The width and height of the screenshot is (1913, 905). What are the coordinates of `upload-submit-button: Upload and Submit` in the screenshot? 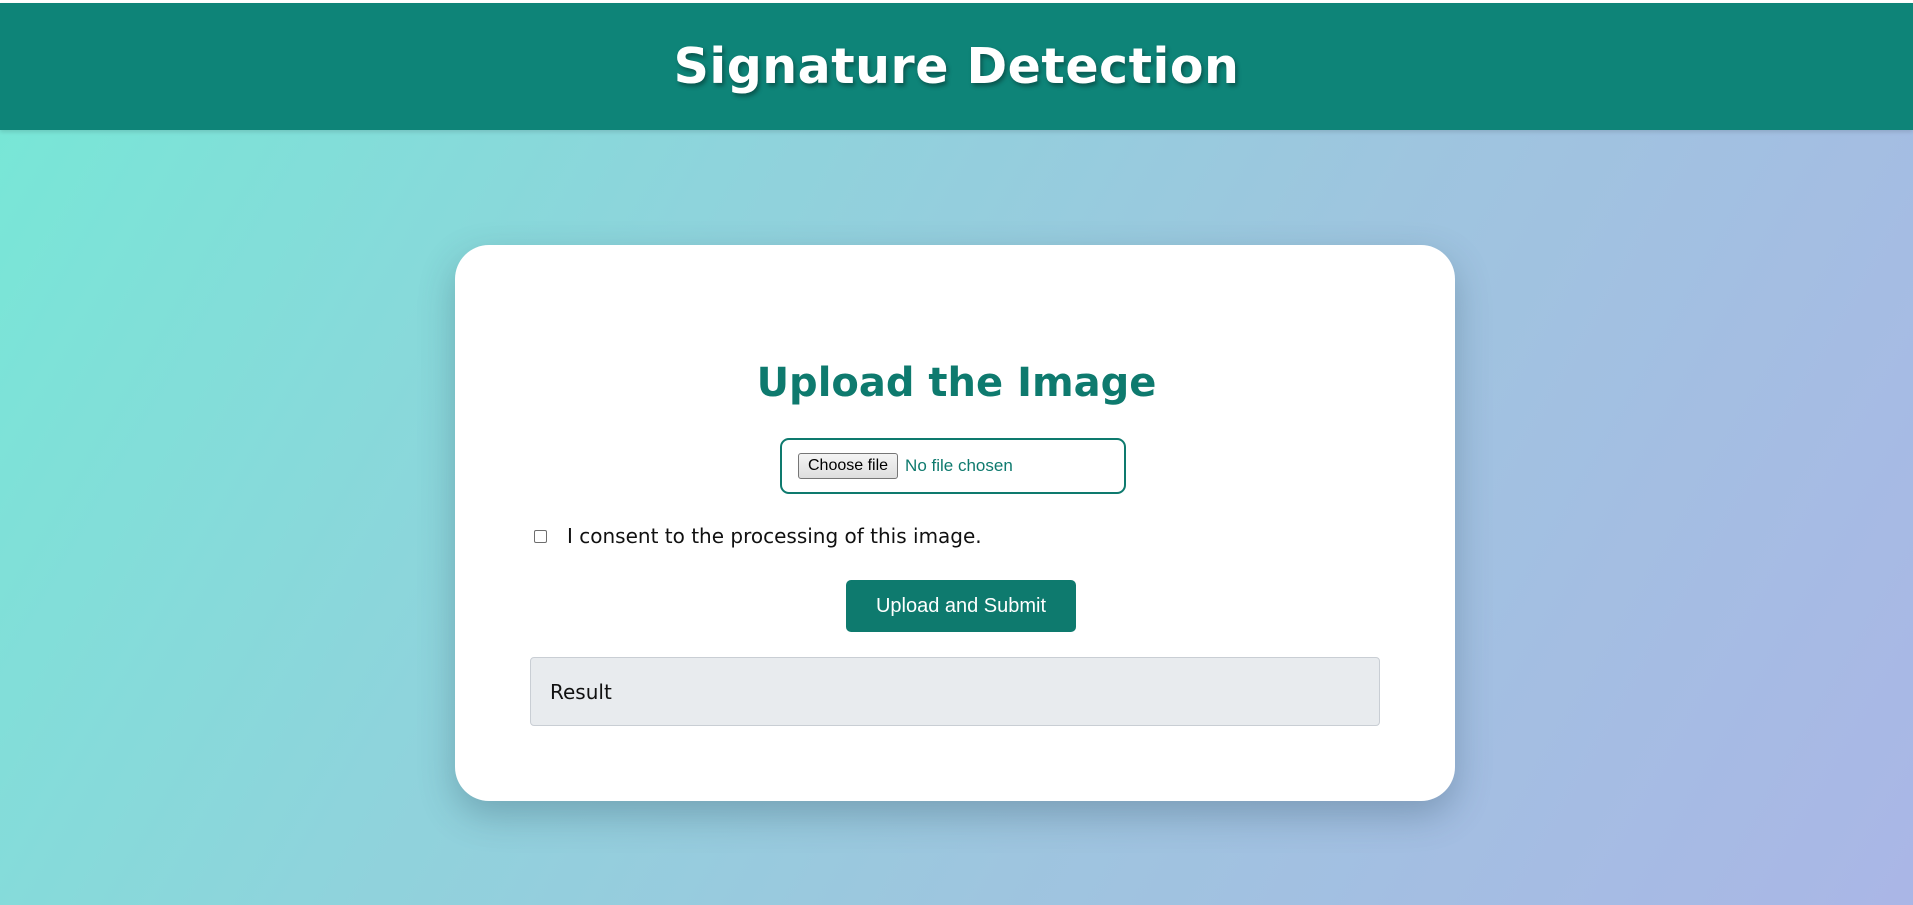 It's located at (961, 606).